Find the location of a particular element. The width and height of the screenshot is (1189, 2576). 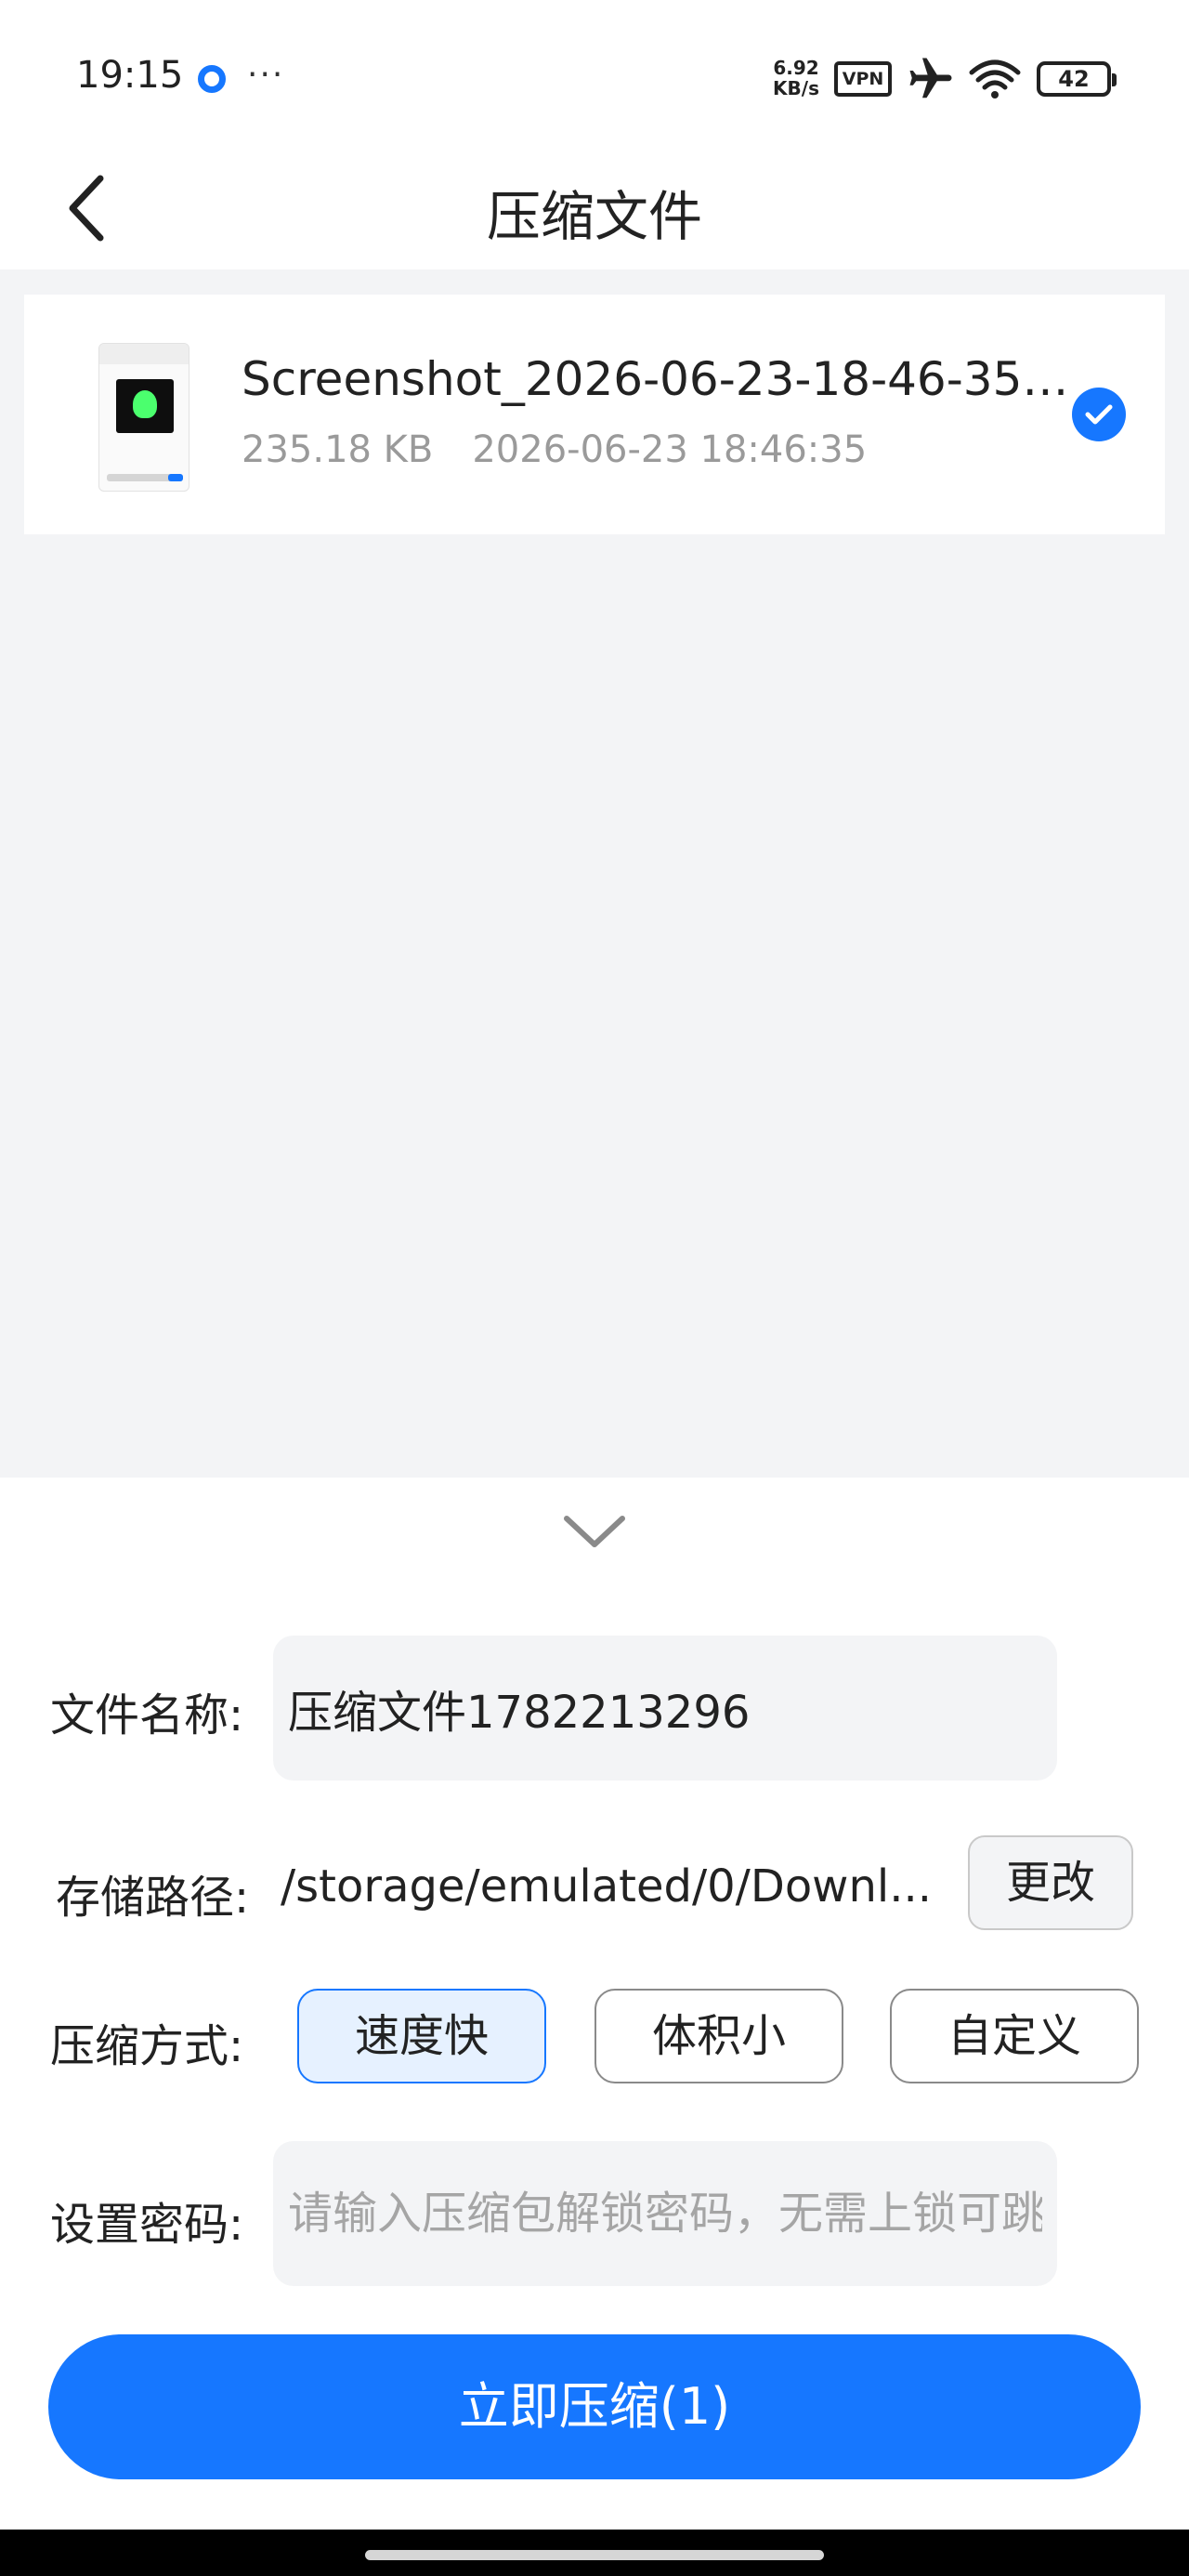

path-label: 存储路径: is located at coordinates (153, 1898).